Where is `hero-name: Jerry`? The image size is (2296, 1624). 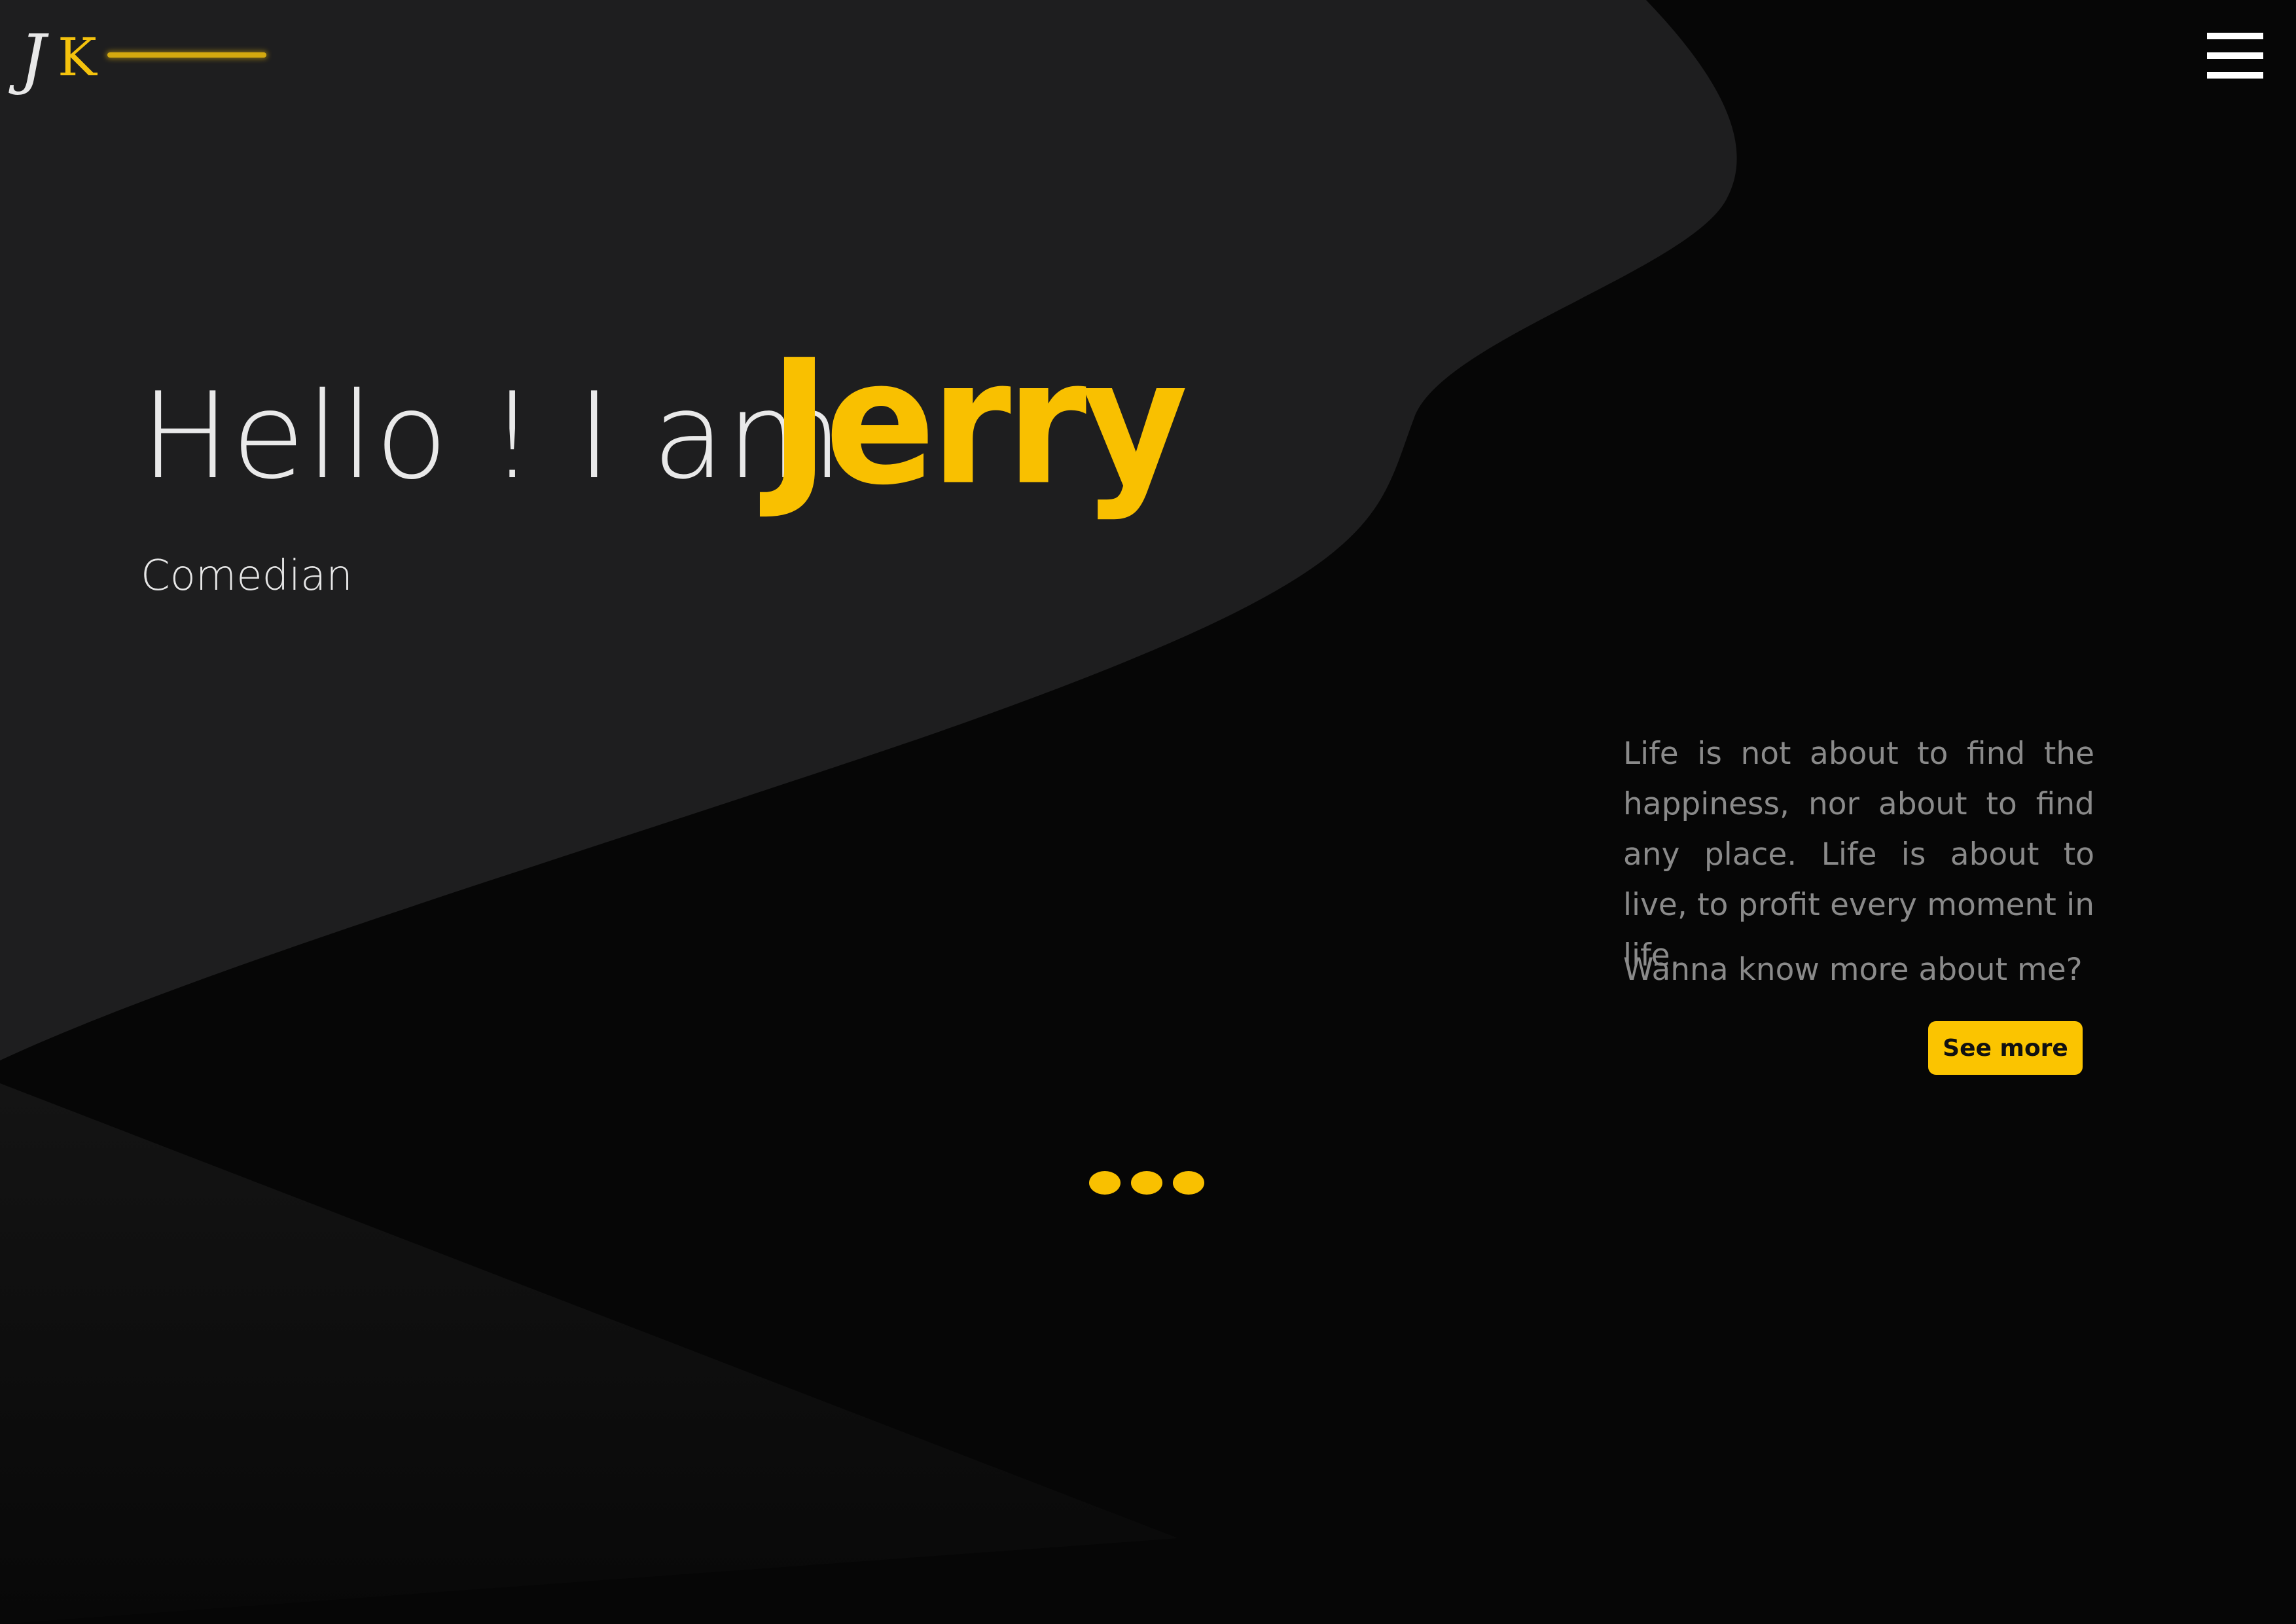
hero-name: Jerry is located at coordinates (978, 422).